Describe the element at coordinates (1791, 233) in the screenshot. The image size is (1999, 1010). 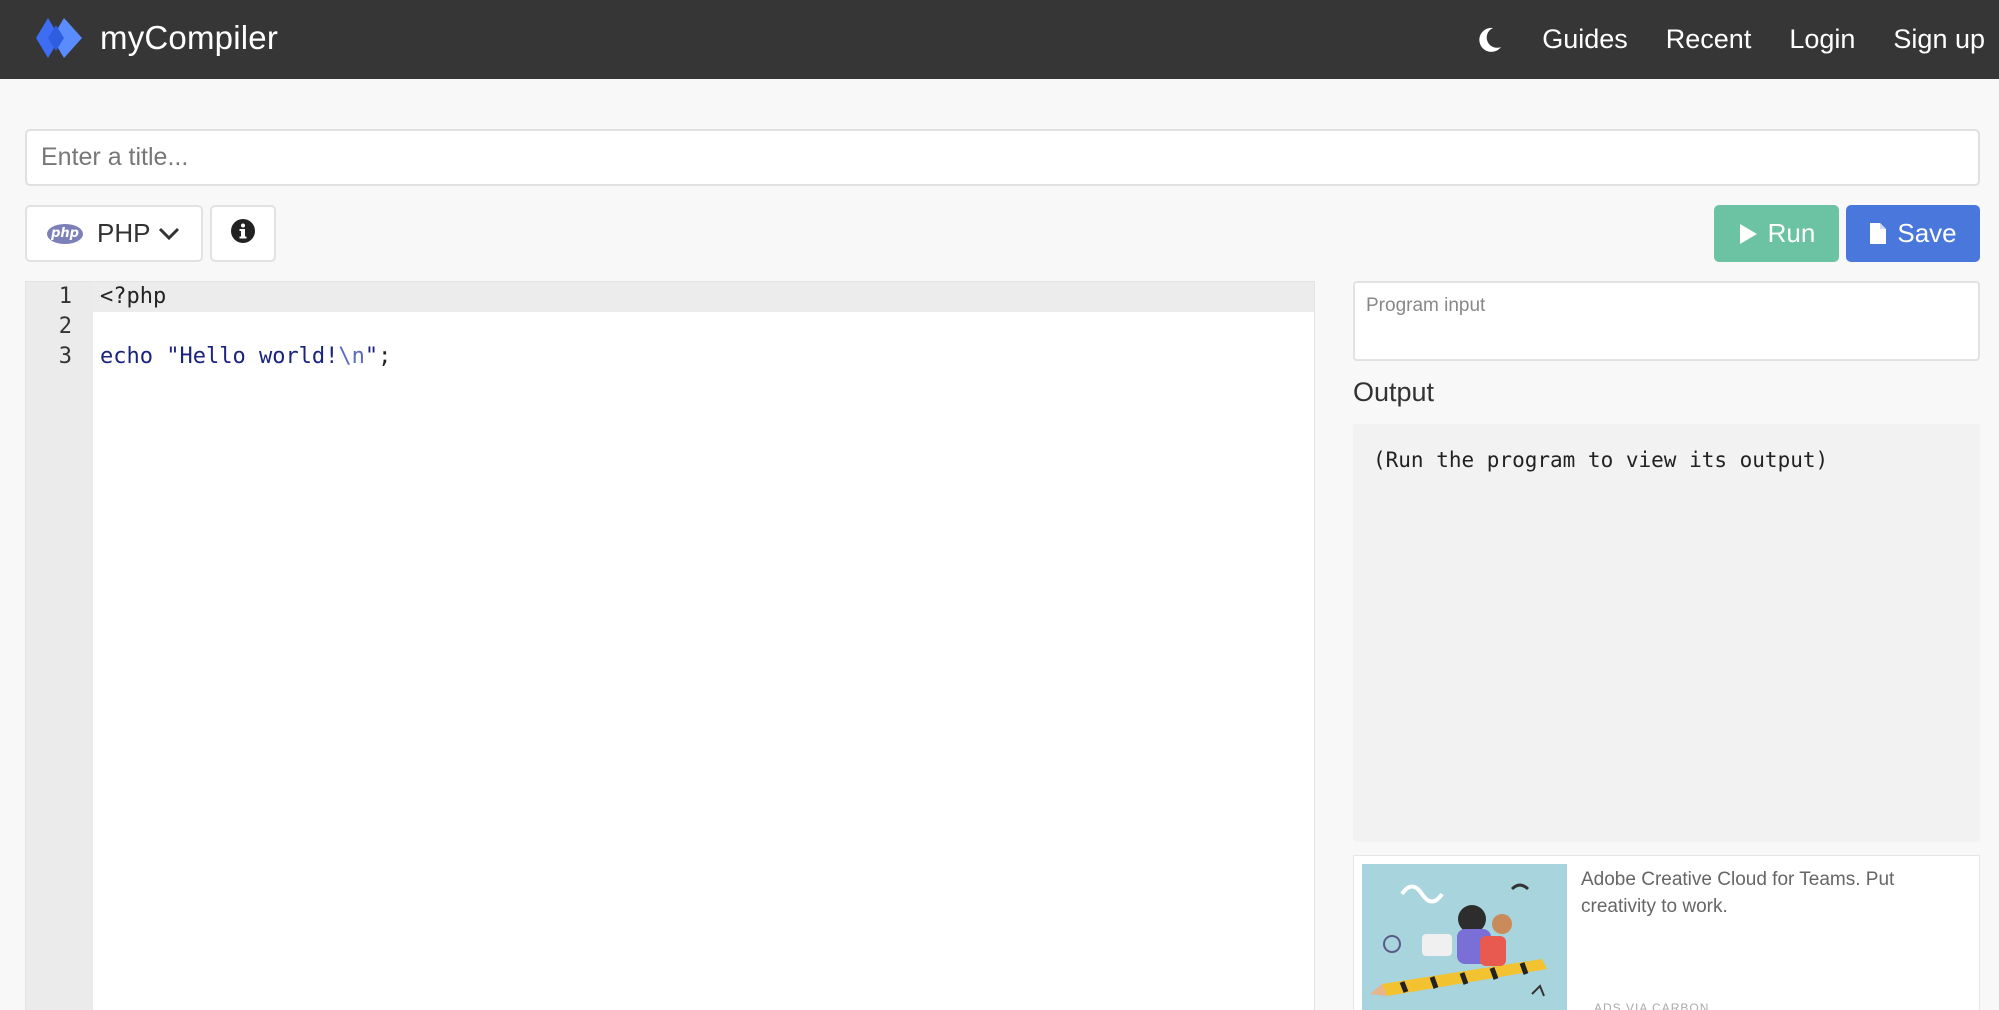
I see `run-label: Run` at that location.